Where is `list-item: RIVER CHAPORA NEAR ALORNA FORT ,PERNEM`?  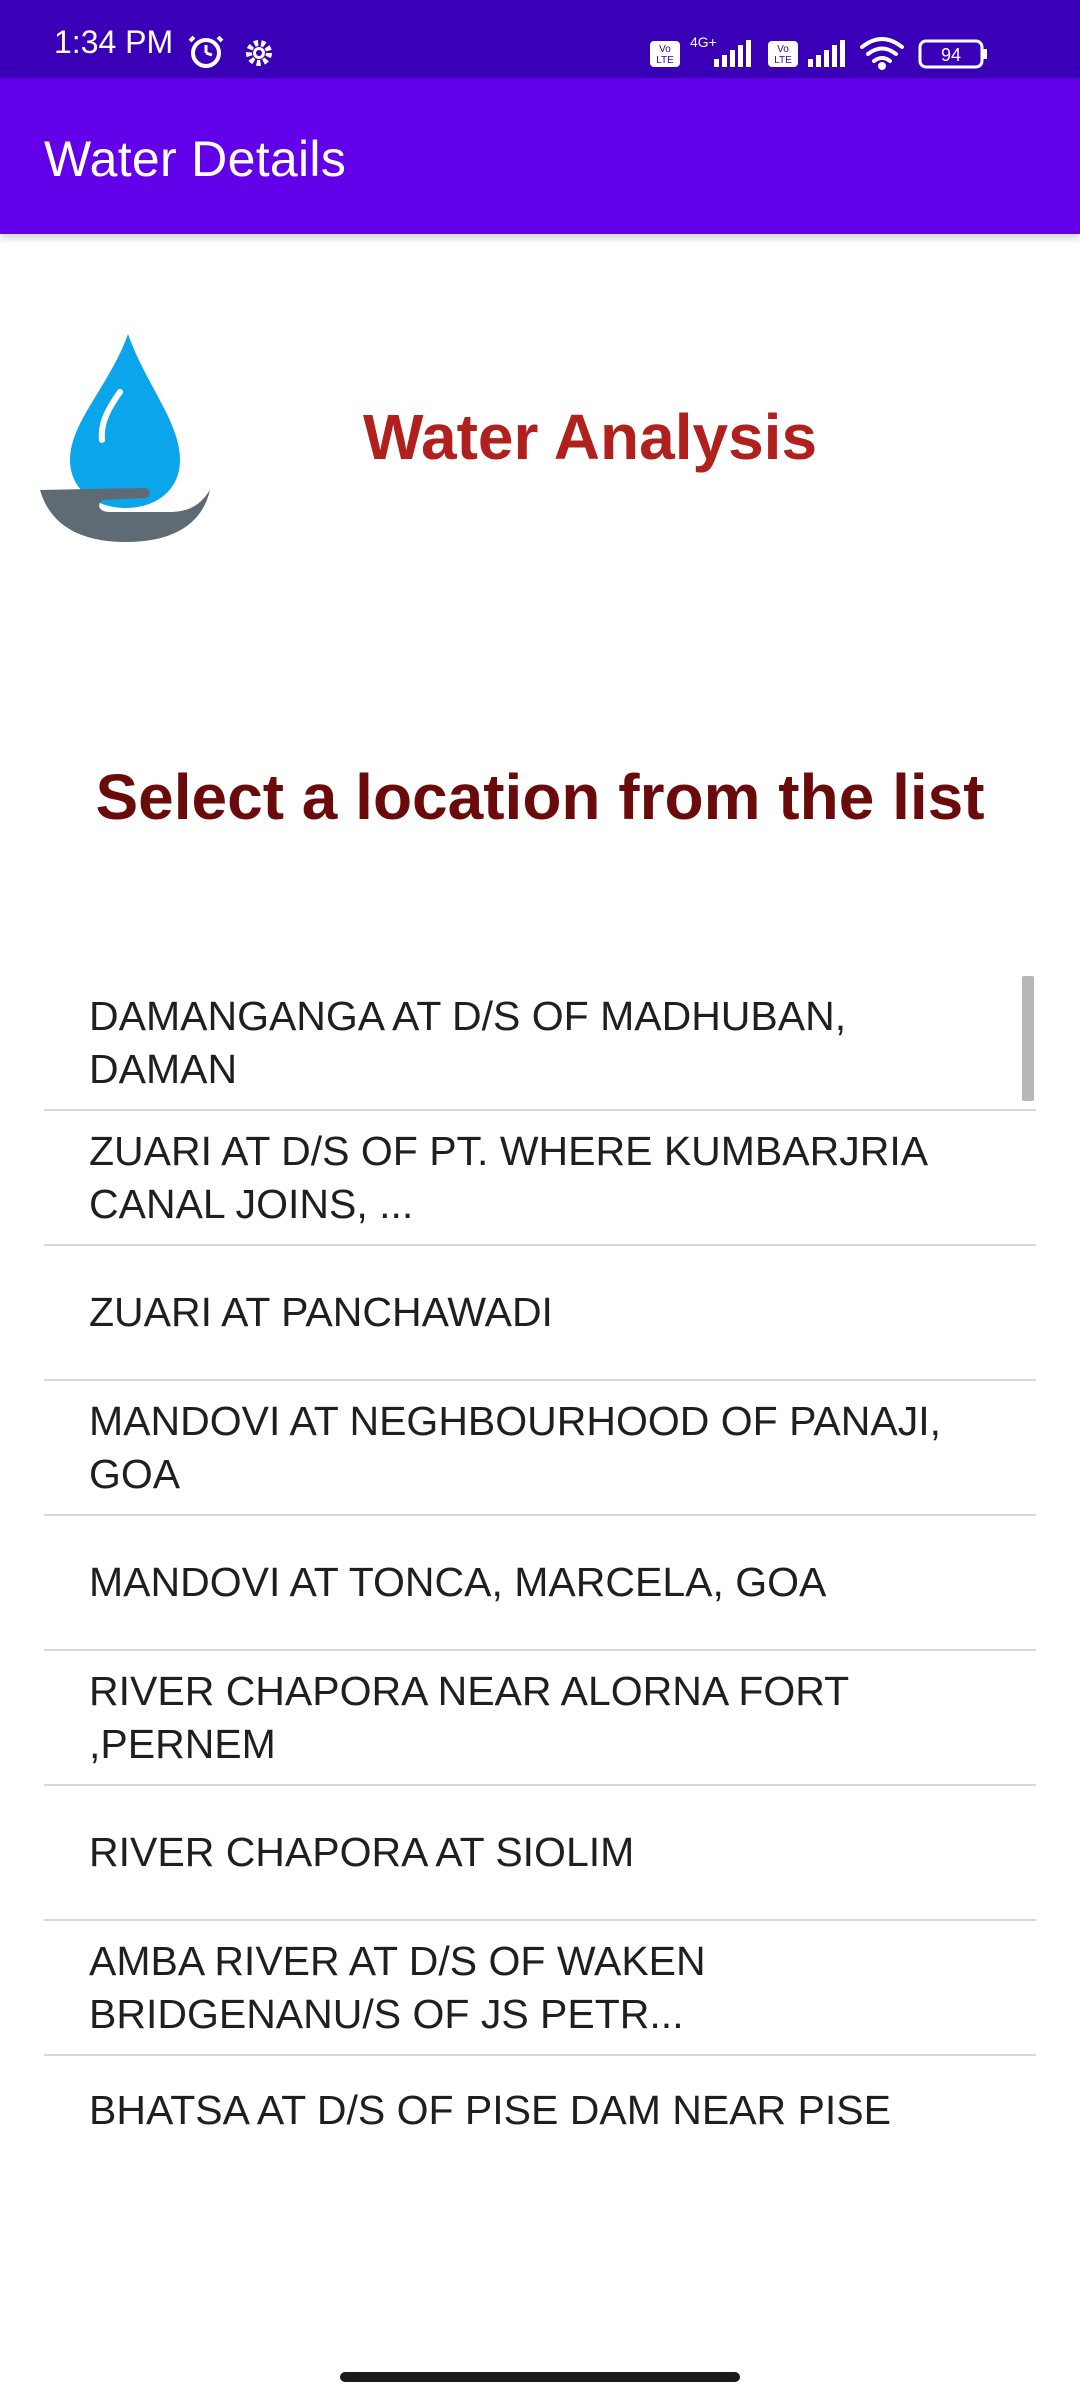
list-item: RIVER CHAPORA NEAR ALORNA FORT ,PERNEM is located at coordinates (540, 1718).